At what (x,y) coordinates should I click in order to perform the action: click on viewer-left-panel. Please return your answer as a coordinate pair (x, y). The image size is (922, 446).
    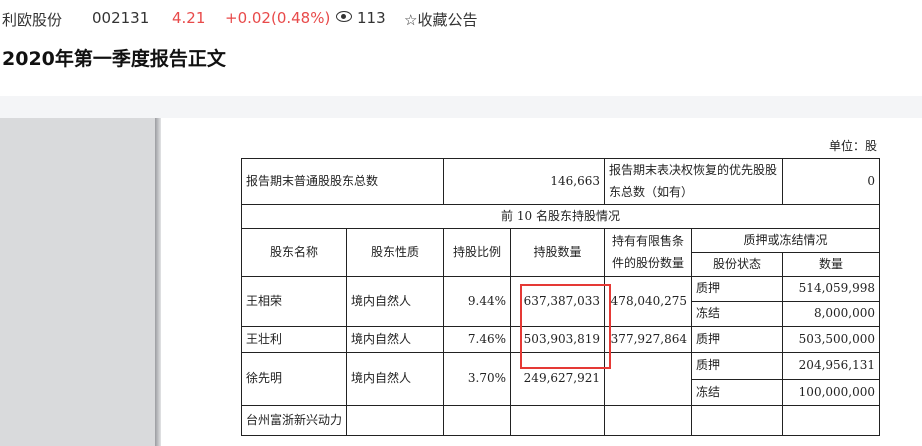
    Looking at the image, I should click on (77, 282).